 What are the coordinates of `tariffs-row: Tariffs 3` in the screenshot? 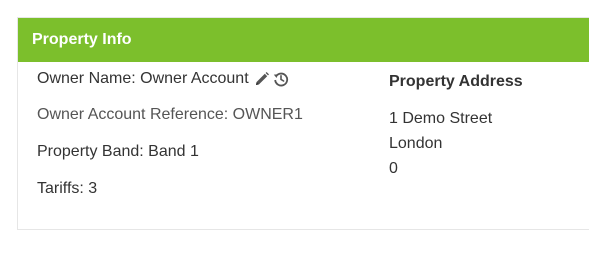 It's located at (67, 189).